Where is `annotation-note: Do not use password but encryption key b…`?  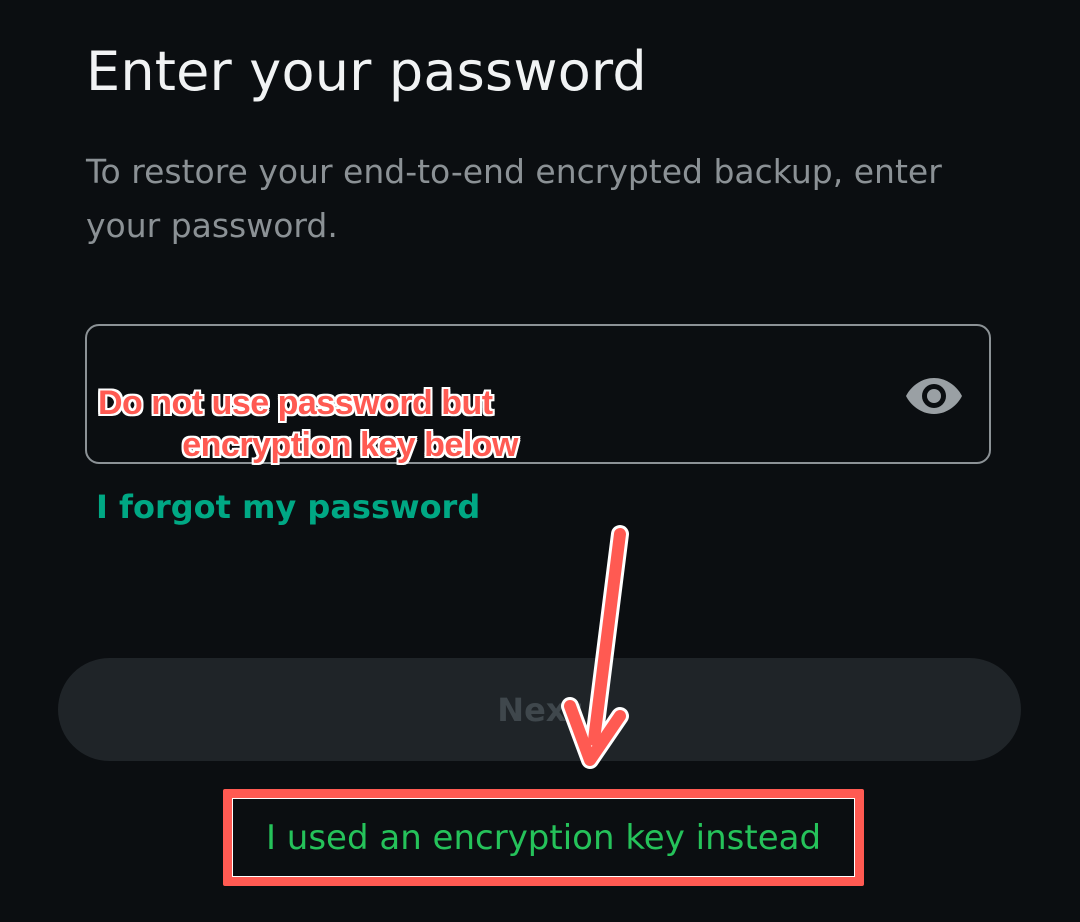
annotation-note: Do not use password but encryption key b… is located at coordinates (313, 424).